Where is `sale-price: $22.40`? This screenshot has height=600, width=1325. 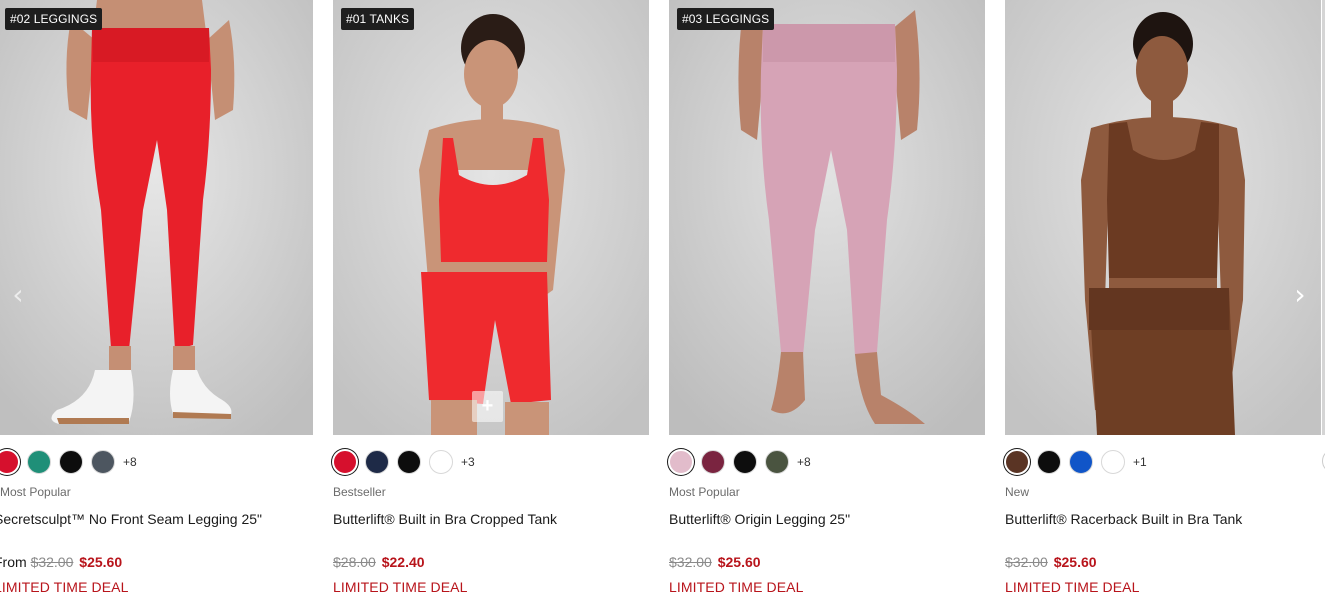 sale-price: $22.40 is located at coordinates (403, 562).